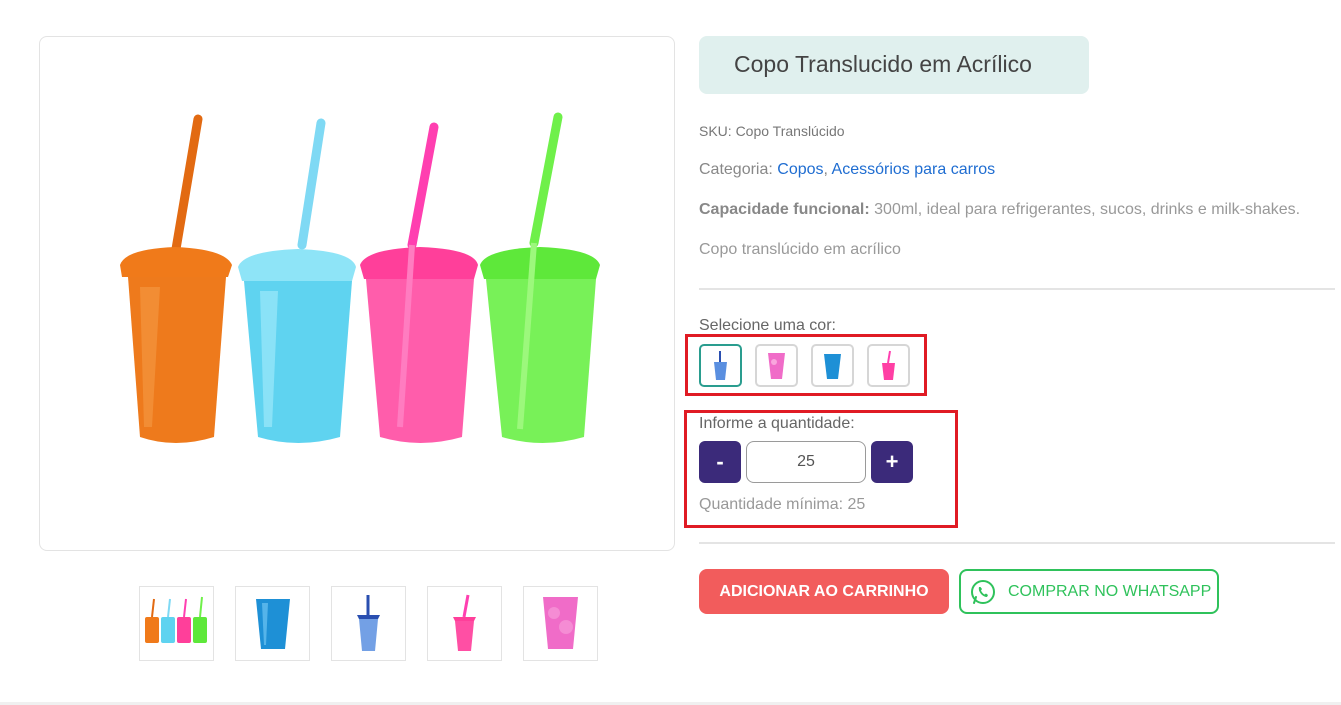 The width and height of the screenshot is (1341, 705). I want to click on quantity-label: Informe a quantidade:, so click(777, 423).